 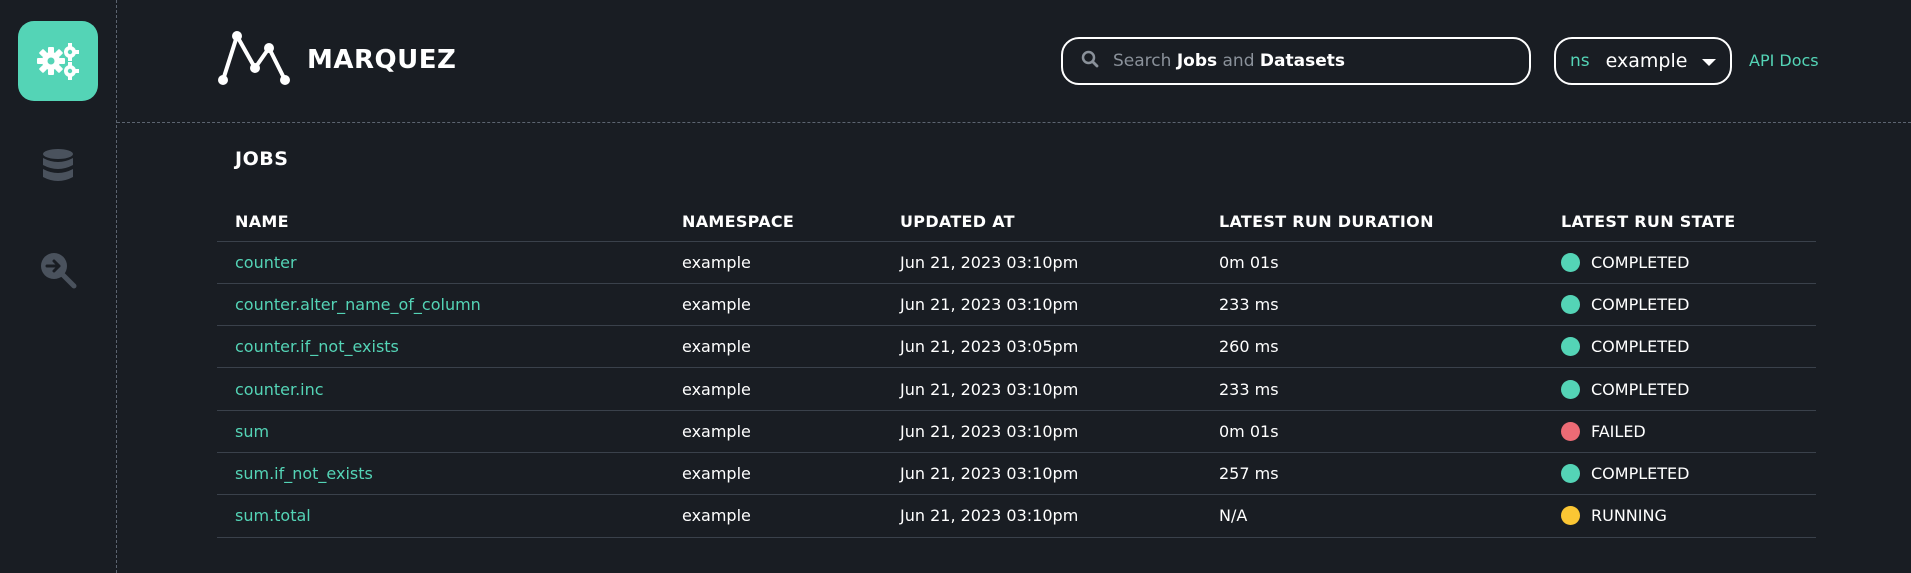 I want to click on search-input: Search Jobs and Datasets, so click(x=1296, y=61).